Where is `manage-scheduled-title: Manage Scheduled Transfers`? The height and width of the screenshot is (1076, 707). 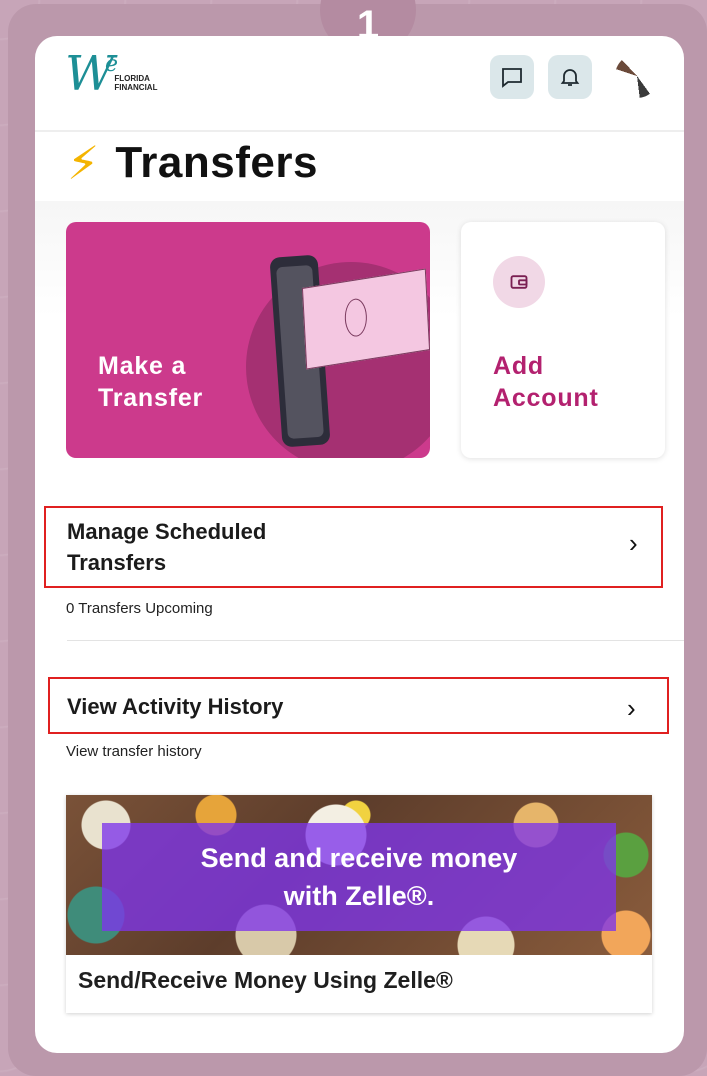 manage-scheduled-title: Manage Scheduled Transfers is located at coordinates (166, 547).